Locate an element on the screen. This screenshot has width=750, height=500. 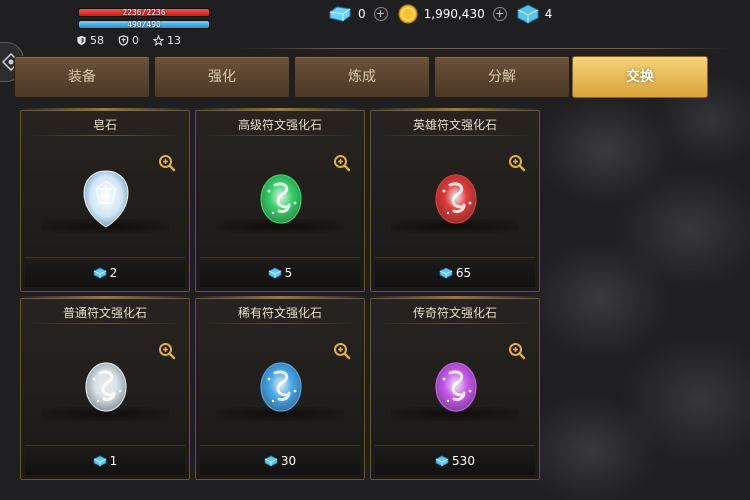
tab-equipment: 装备 is located at coordinates (82, 77).